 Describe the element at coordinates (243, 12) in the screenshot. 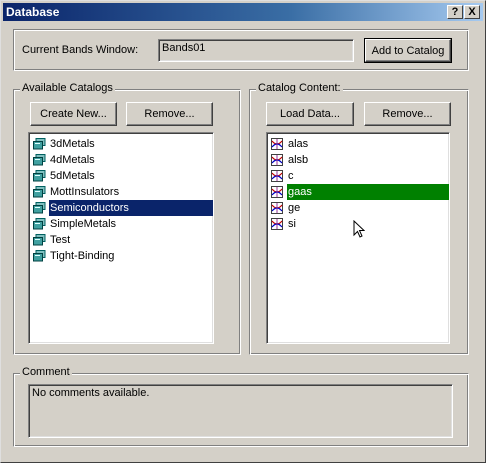

I see `title-bar: Database ? X` at that location.